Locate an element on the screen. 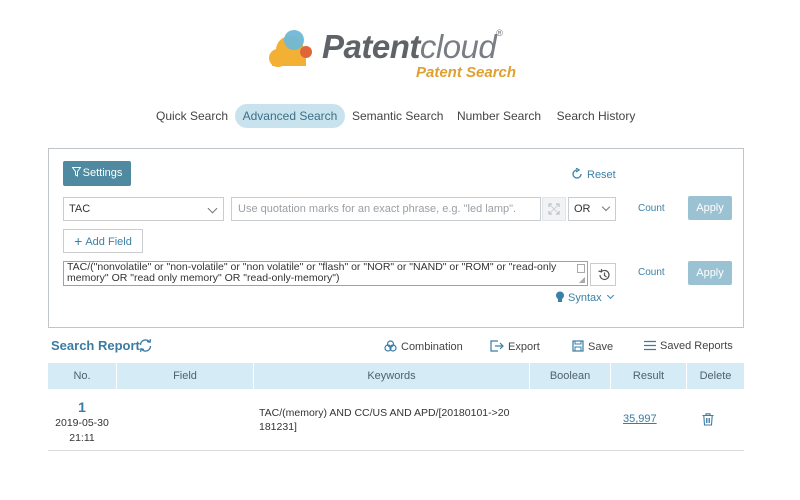 The height and width of the screenshot is (500, 800). combination-button: Combination is located at coordinates (423, 346).